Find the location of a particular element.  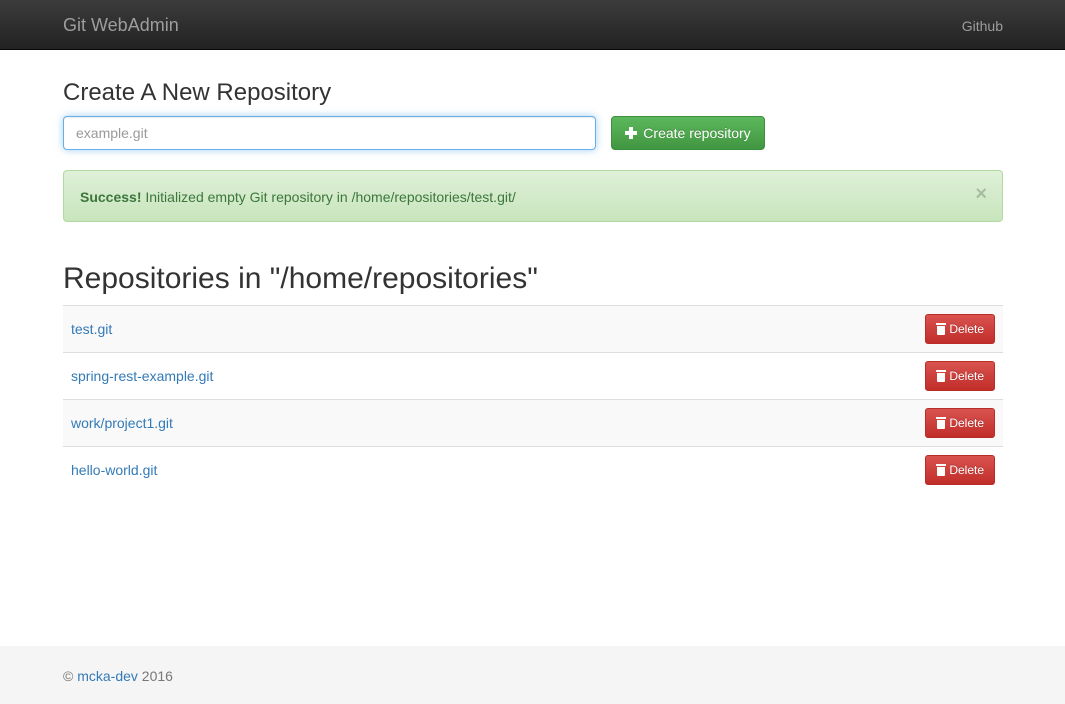

github-link: Github is located at coordinates (982, 26).